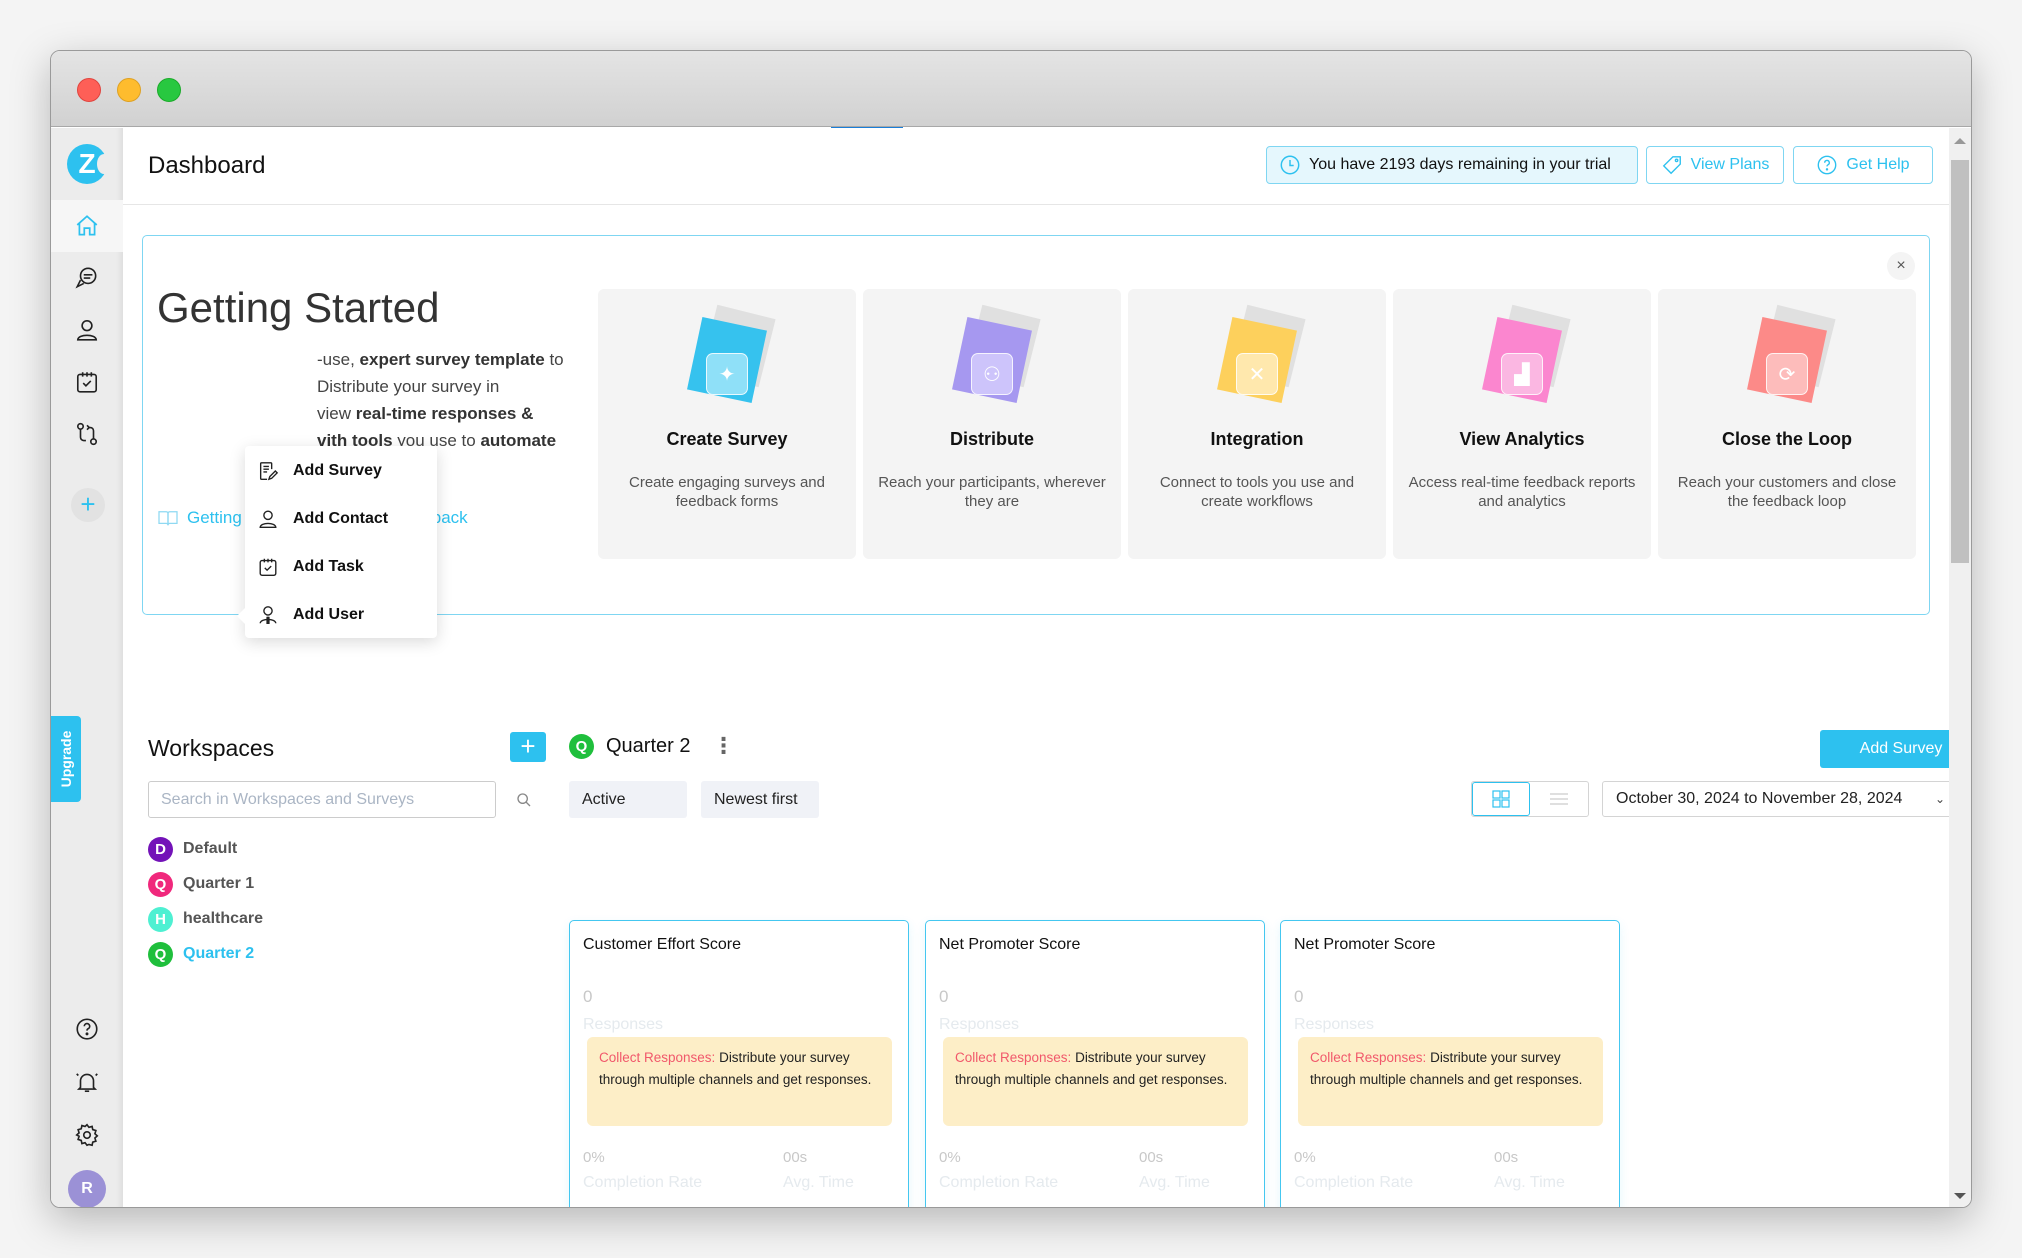  Describe the element at coordinates (87, 434) in the screenshot. I see `sidebar-item-workflows` at that location.